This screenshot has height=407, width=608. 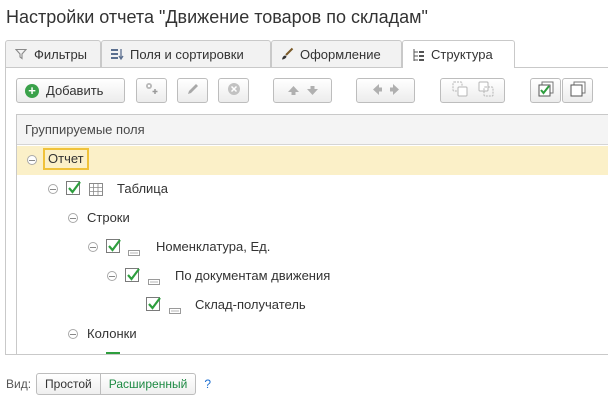 I want to click on copy-icon, so click(x=578, y=90).